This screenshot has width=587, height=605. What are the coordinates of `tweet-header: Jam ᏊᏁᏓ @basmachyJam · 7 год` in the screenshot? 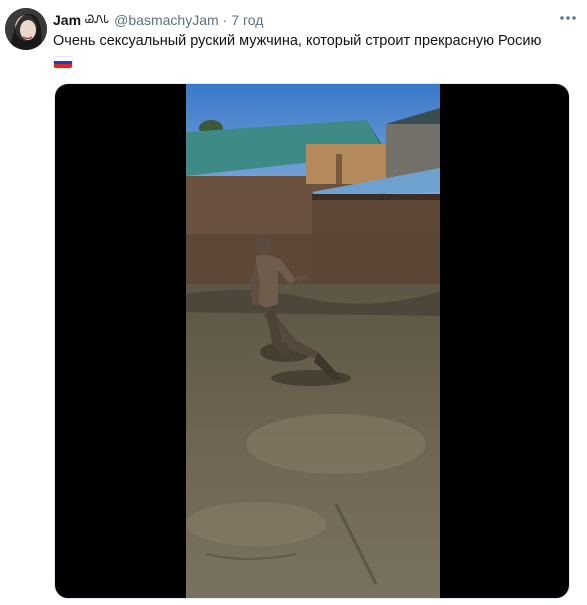 It's located at (315, 20).